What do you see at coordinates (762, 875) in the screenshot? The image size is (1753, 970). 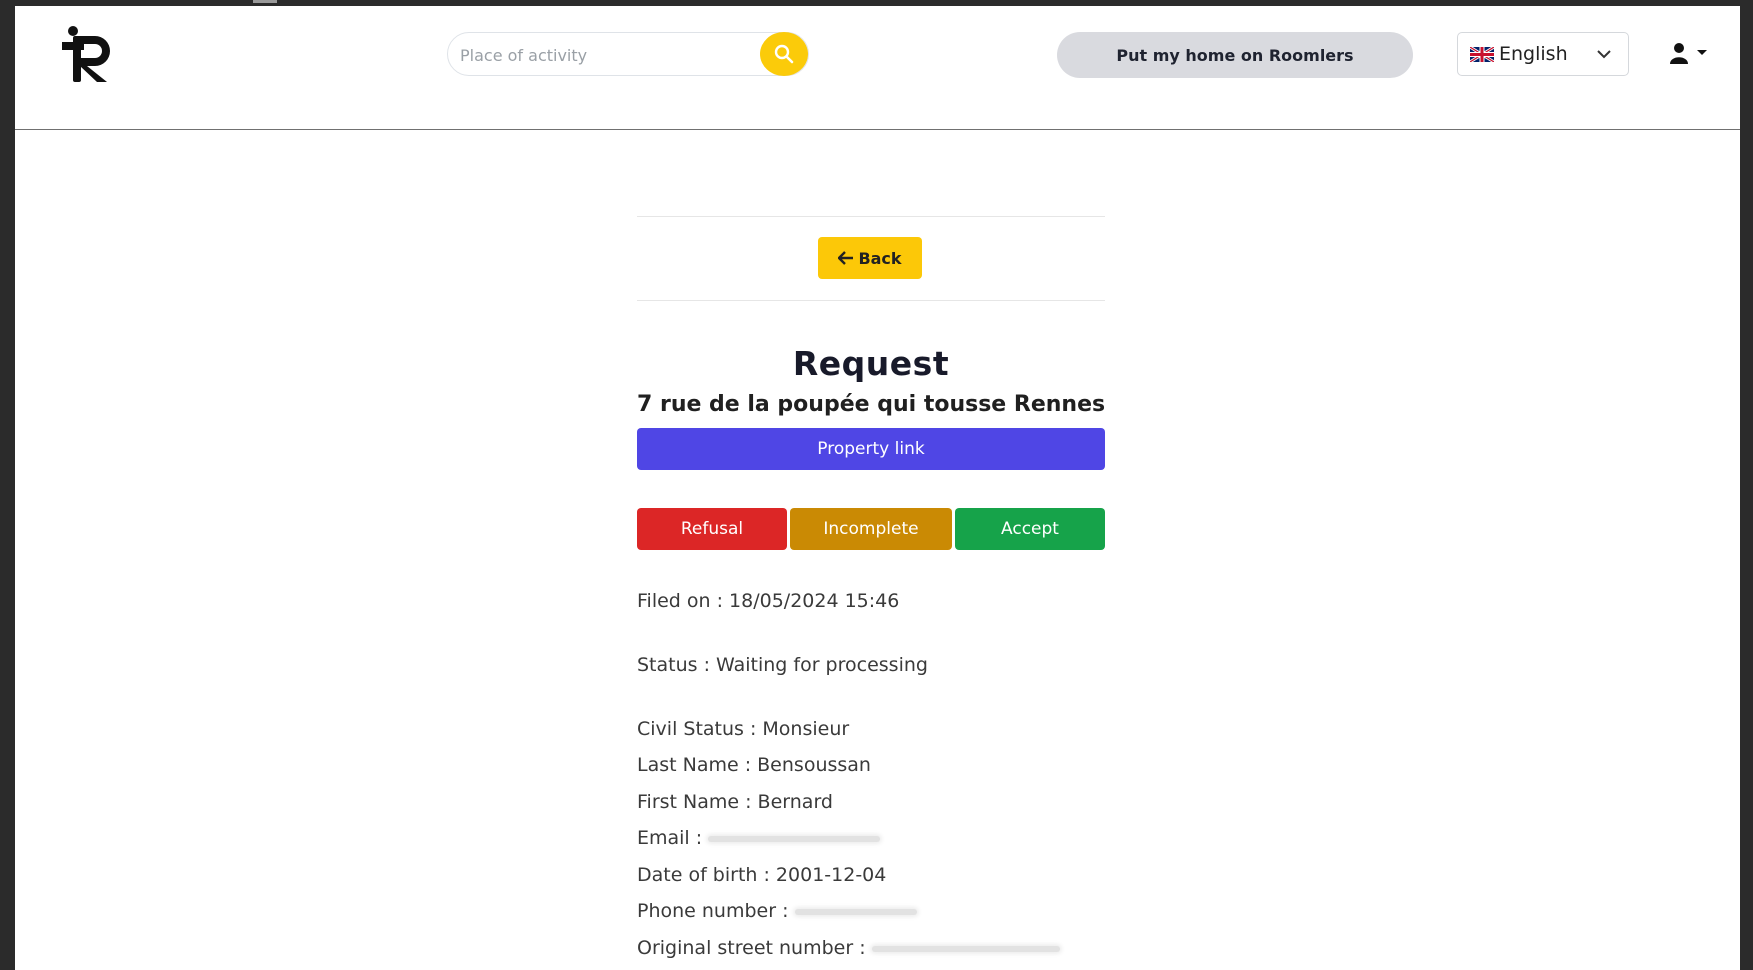 I see `date-of-birth-text: Date of birth : 2001-12-04` at bounding box center [762, 875].